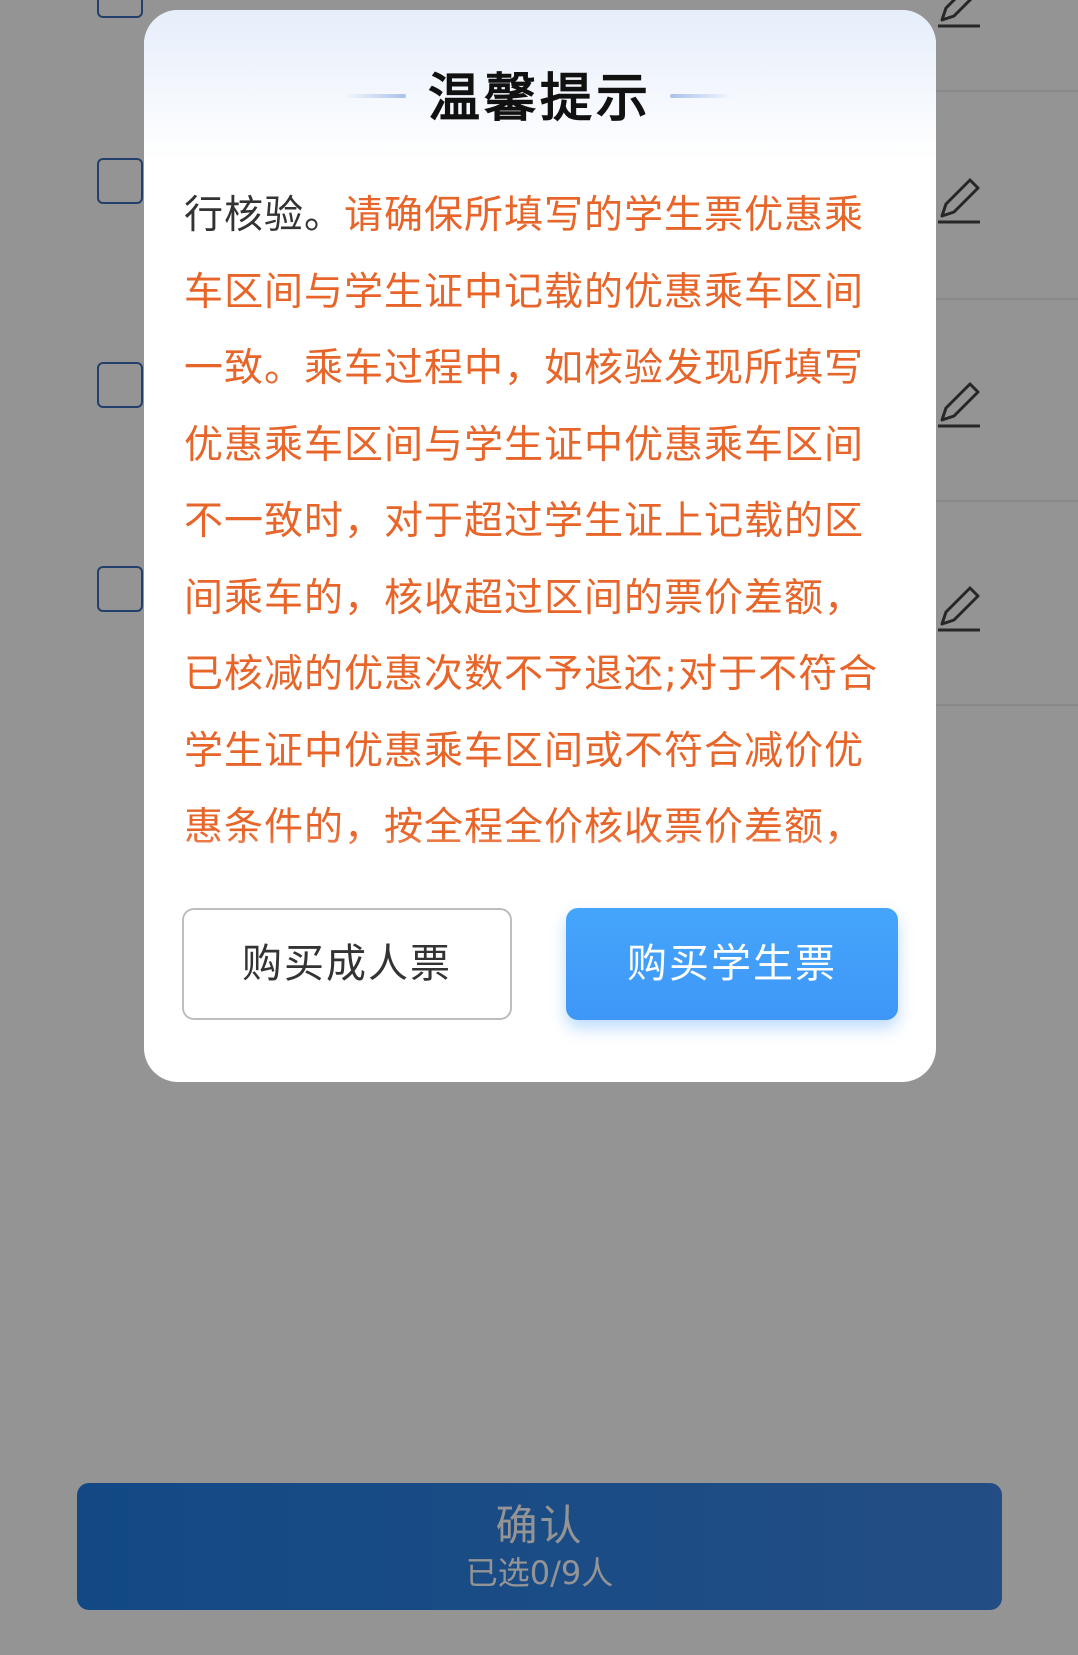  What do you see at coordinates (347, 964) in the screenshot?
I see `buy-adult-ticket-button: 购买成人票` at bounding box center [347, 964].